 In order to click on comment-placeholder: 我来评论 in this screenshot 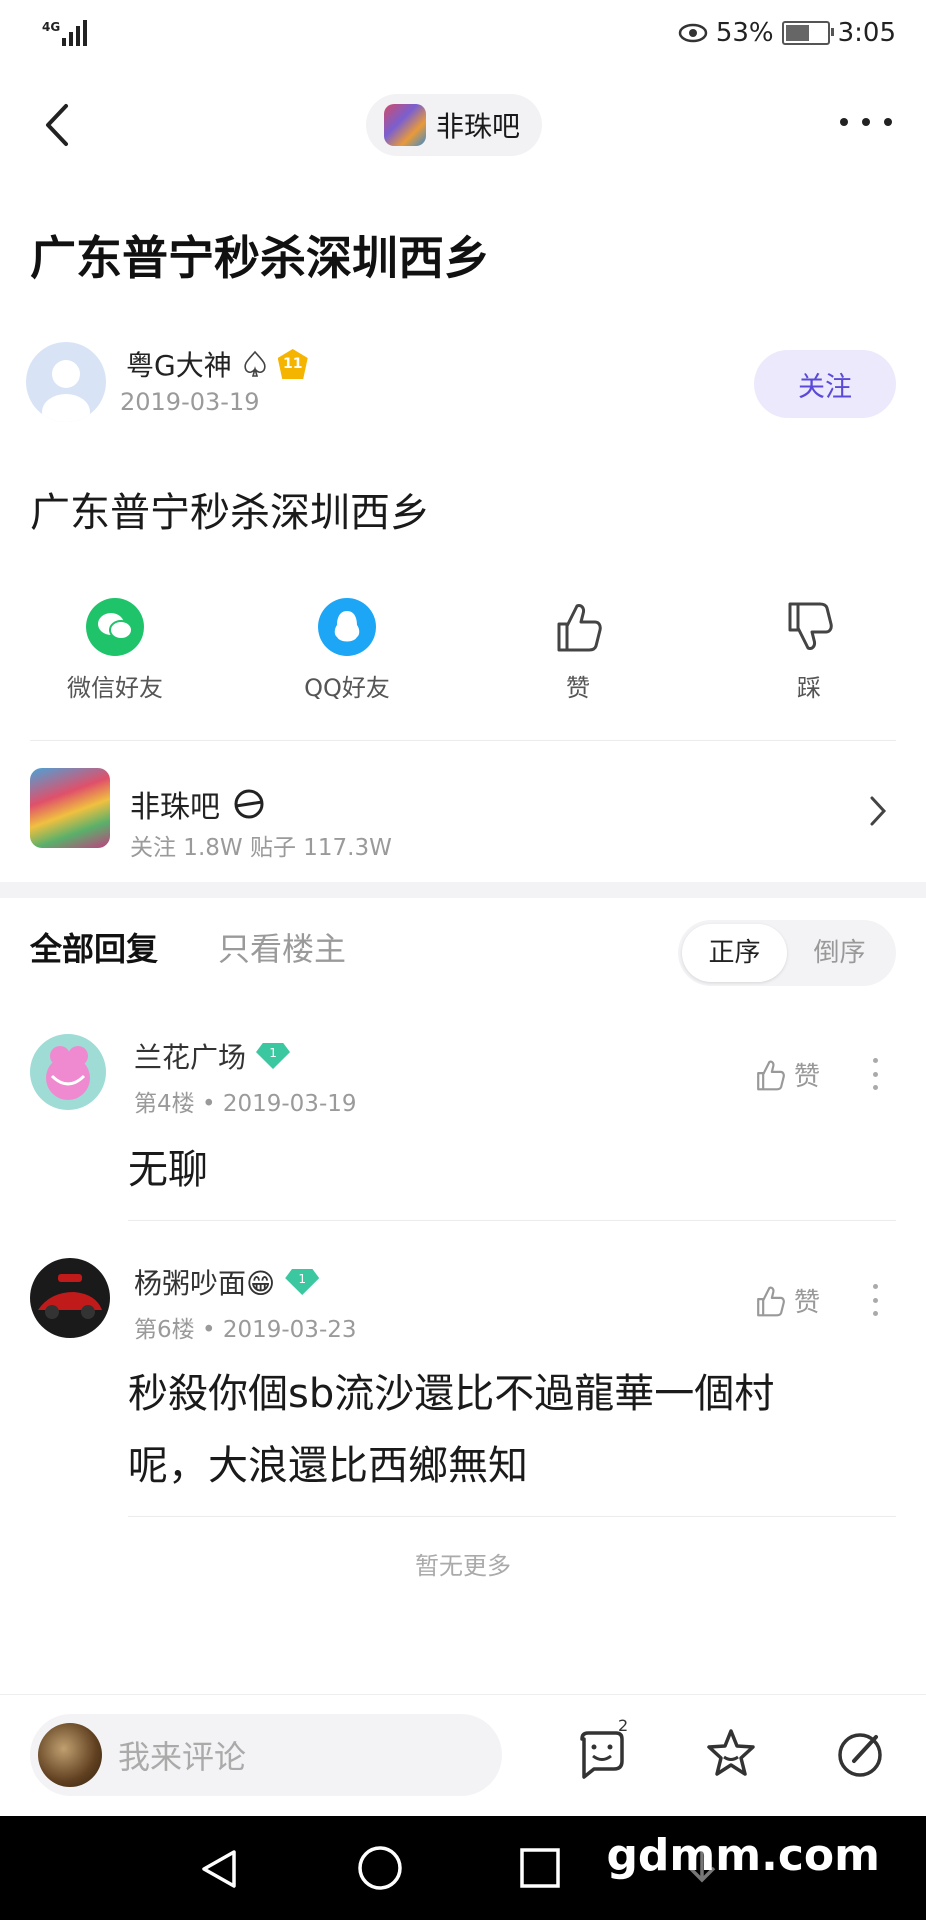, I will do `click(182, 1757)`.